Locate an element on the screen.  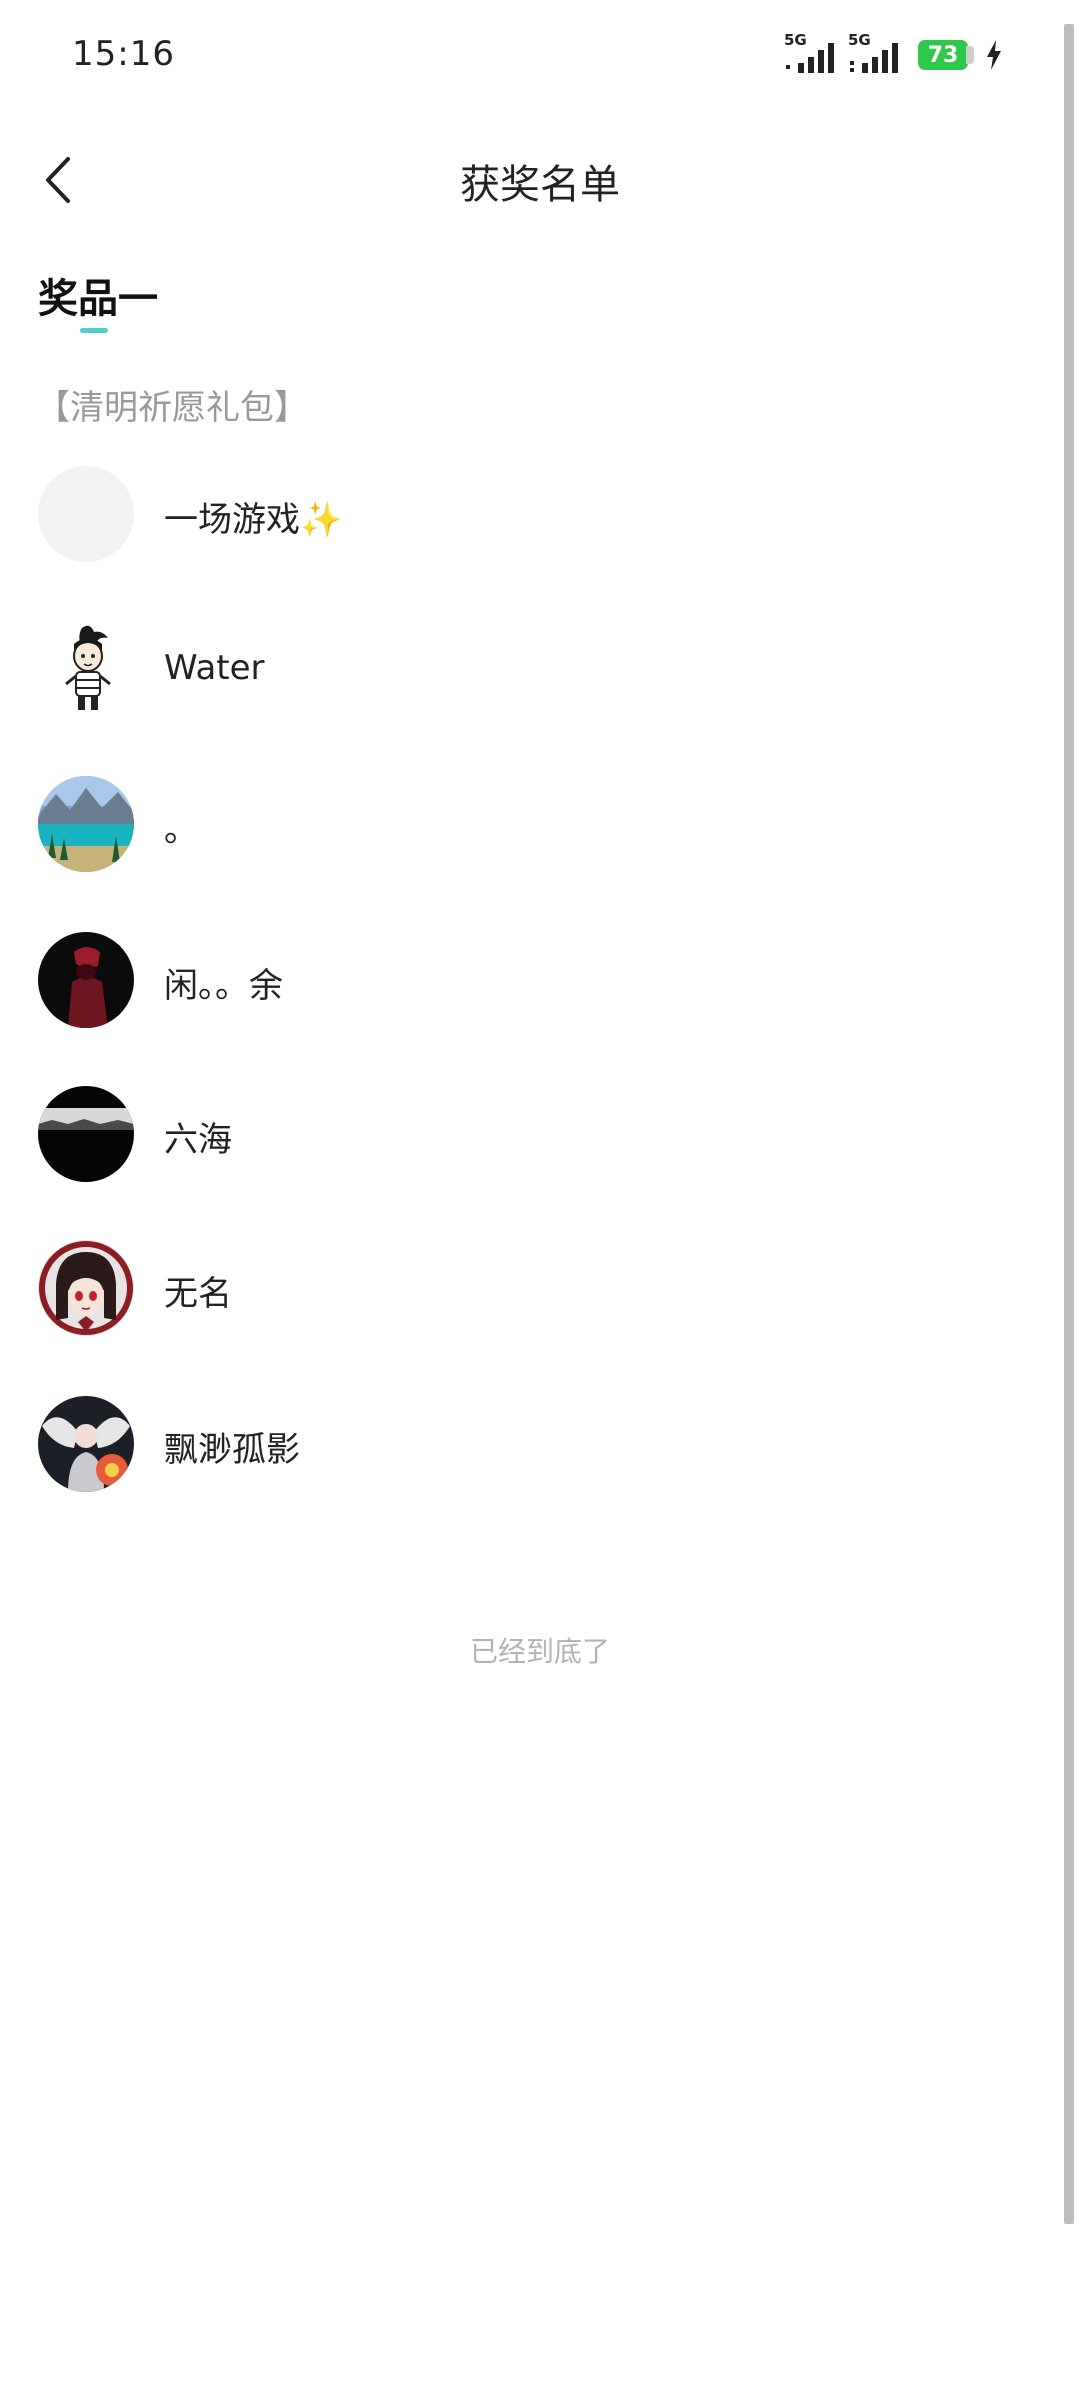
list-item: 飘渺孤影 is located at coordinates (530, 1444).